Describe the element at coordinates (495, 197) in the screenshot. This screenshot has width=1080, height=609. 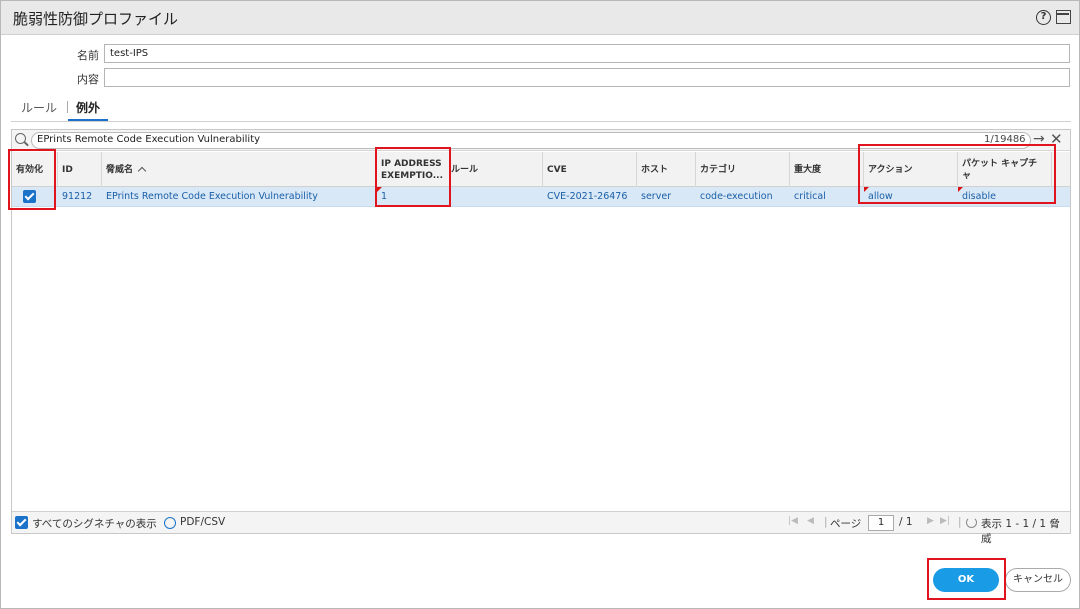
I see `cell-rule` at that location.